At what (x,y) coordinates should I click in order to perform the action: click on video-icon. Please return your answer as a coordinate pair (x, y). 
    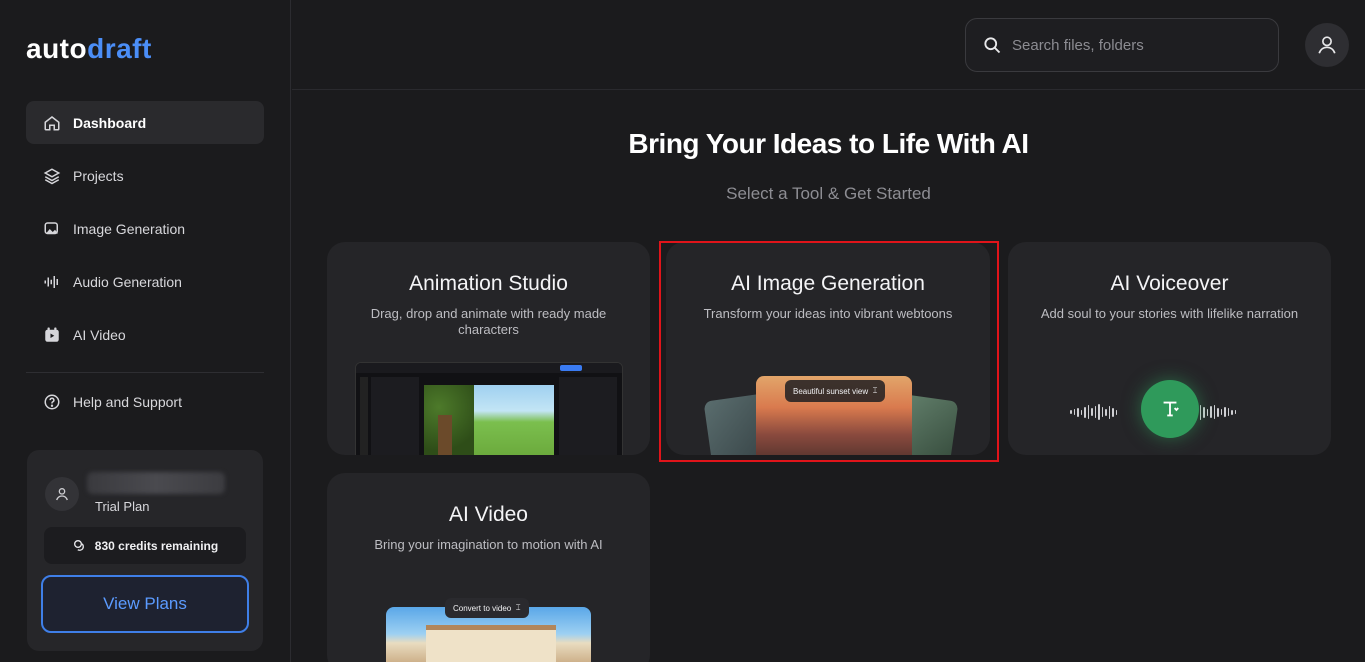
    Looking at the image, I should click on (52, 335).